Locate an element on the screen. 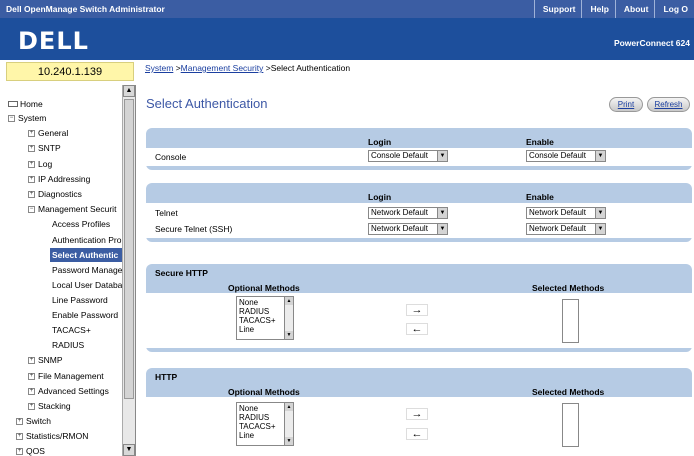 Image resolution: width=694 pixels, height=456 pixels. nav-label: General is located at coordinates (53, 133).